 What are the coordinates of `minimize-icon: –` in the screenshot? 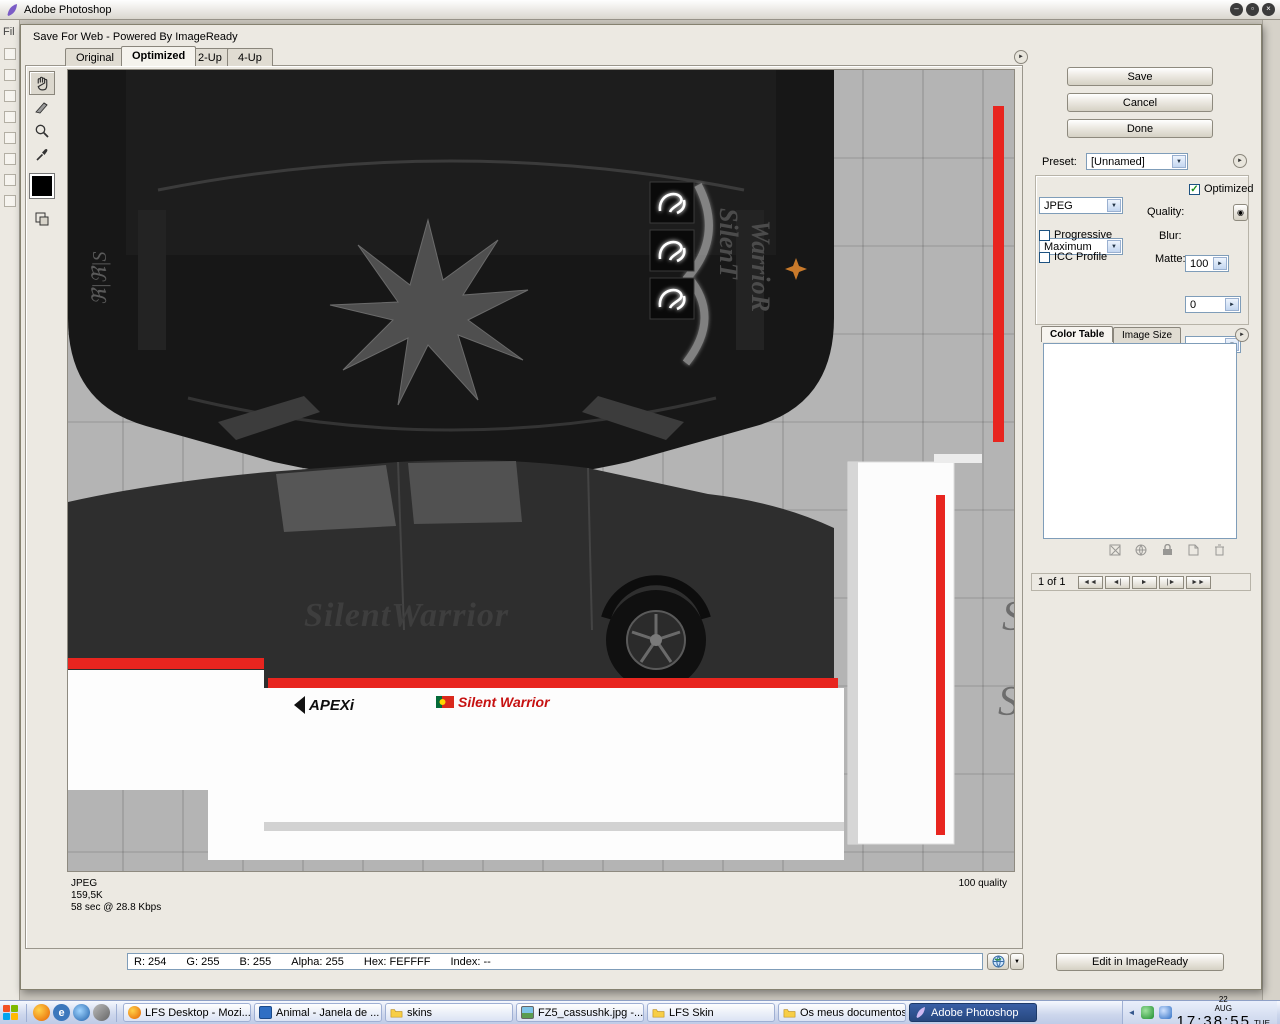 It's located at (1236, 9).